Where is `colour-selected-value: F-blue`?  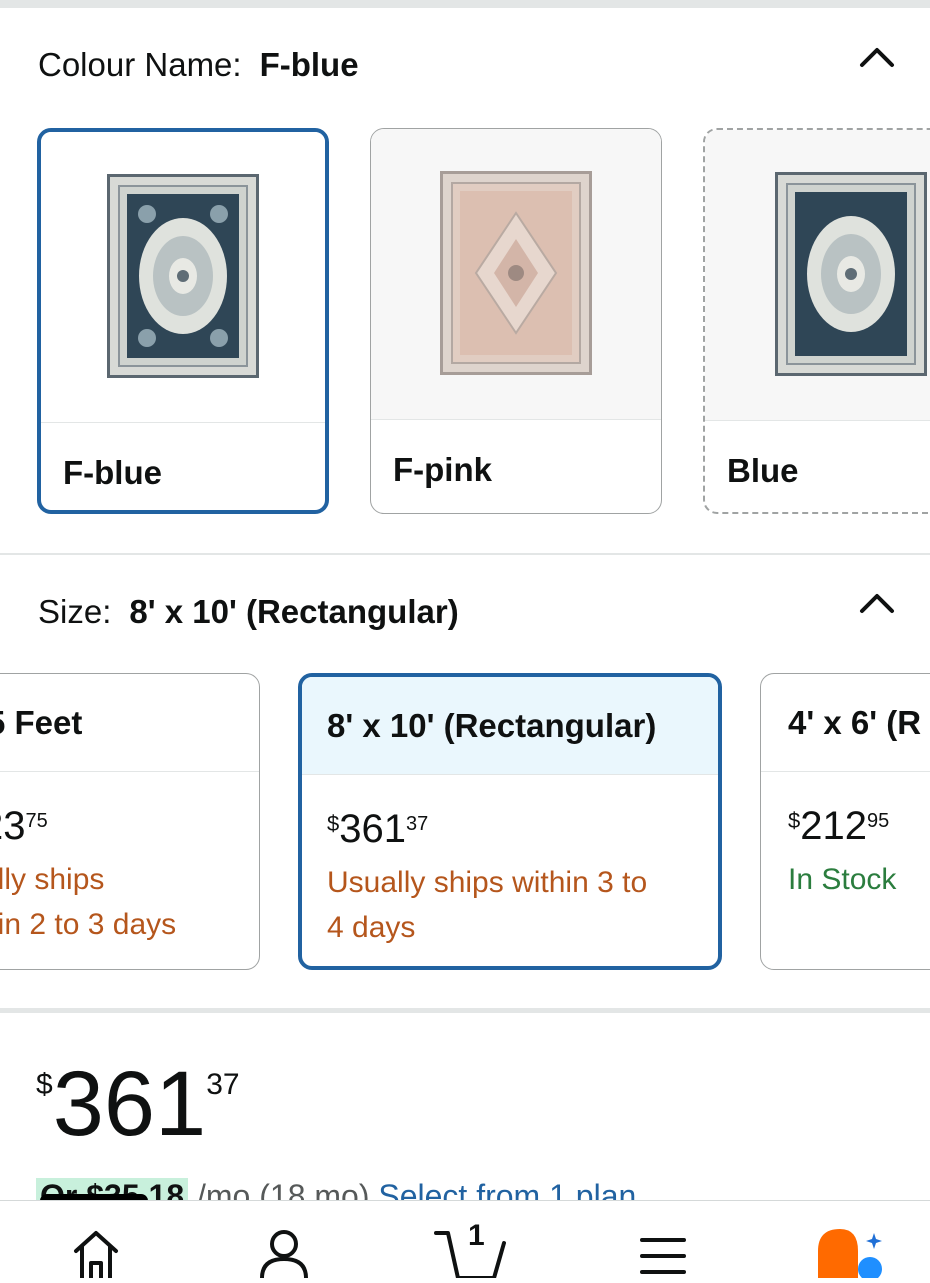 colour-selected-value: F-blue is located at coordinates (309, 64).